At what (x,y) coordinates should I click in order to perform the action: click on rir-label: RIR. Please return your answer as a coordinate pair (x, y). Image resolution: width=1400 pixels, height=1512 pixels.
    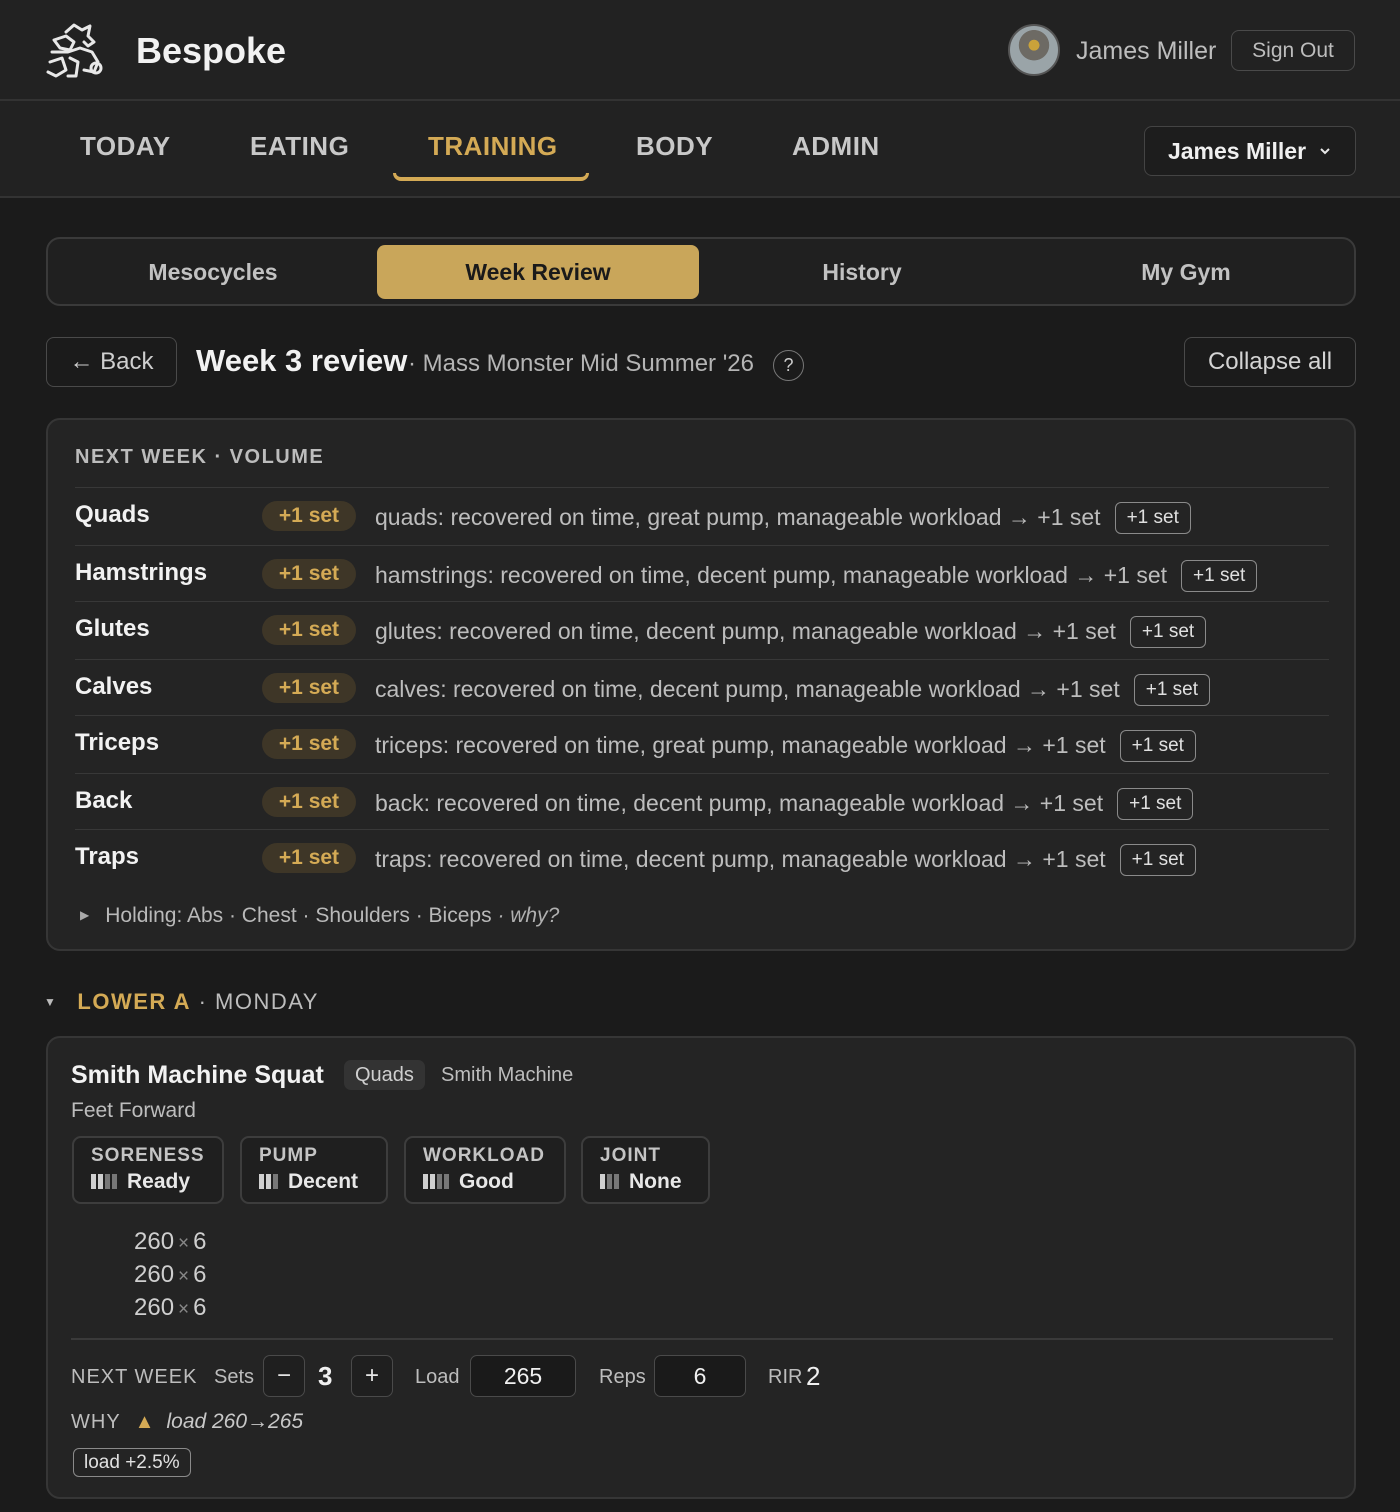
    Looking at the image, I should click on (785, 1377).